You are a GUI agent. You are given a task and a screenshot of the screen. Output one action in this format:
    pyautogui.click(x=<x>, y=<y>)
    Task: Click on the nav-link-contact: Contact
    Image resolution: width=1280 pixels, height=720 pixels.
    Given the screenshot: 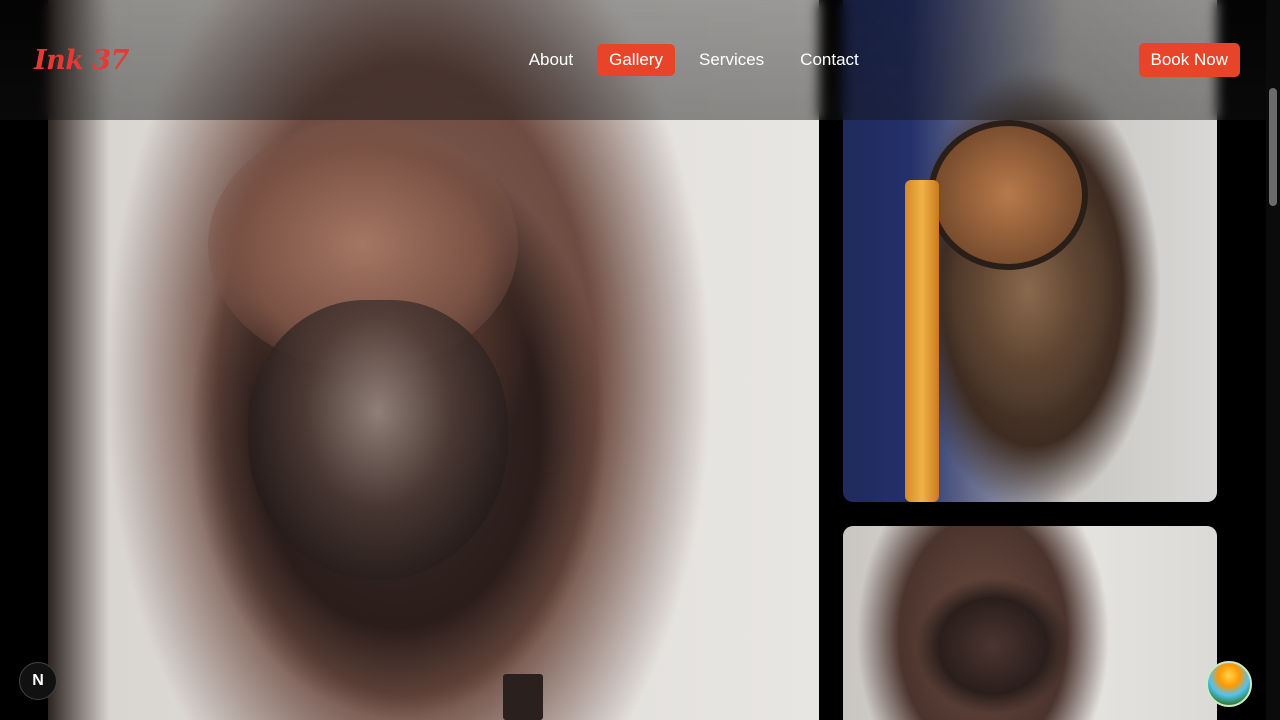 What is the action you would take?
    pyautogui.click(x=829, y=60)
    